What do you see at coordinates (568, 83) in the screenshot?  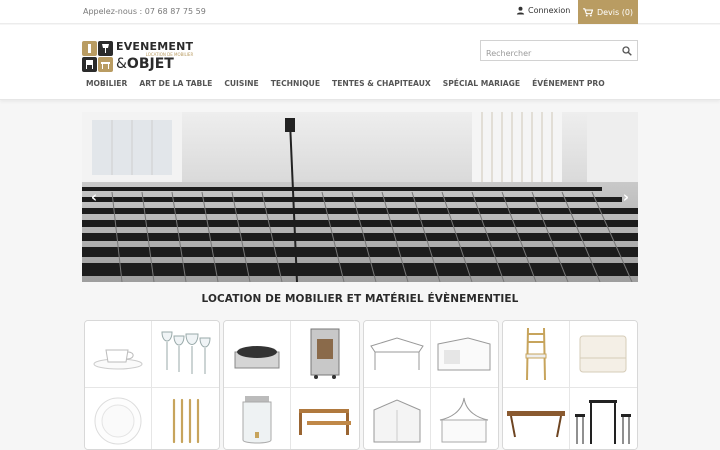 I see `menu-item-evenement-pro: ÉVÉNEMENT PRO` at bounding box center [568, 83].